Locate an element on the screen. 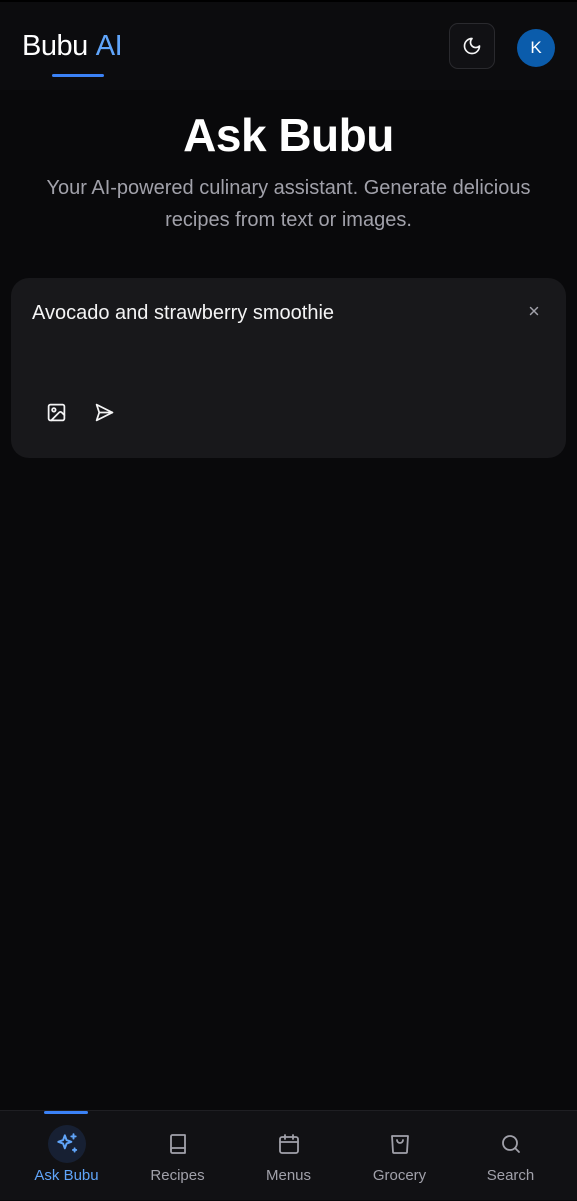 Image resolution: width=577 pixels, height=1201 pixels. nav-label: Recipes is located at coordinates (177, 1175).